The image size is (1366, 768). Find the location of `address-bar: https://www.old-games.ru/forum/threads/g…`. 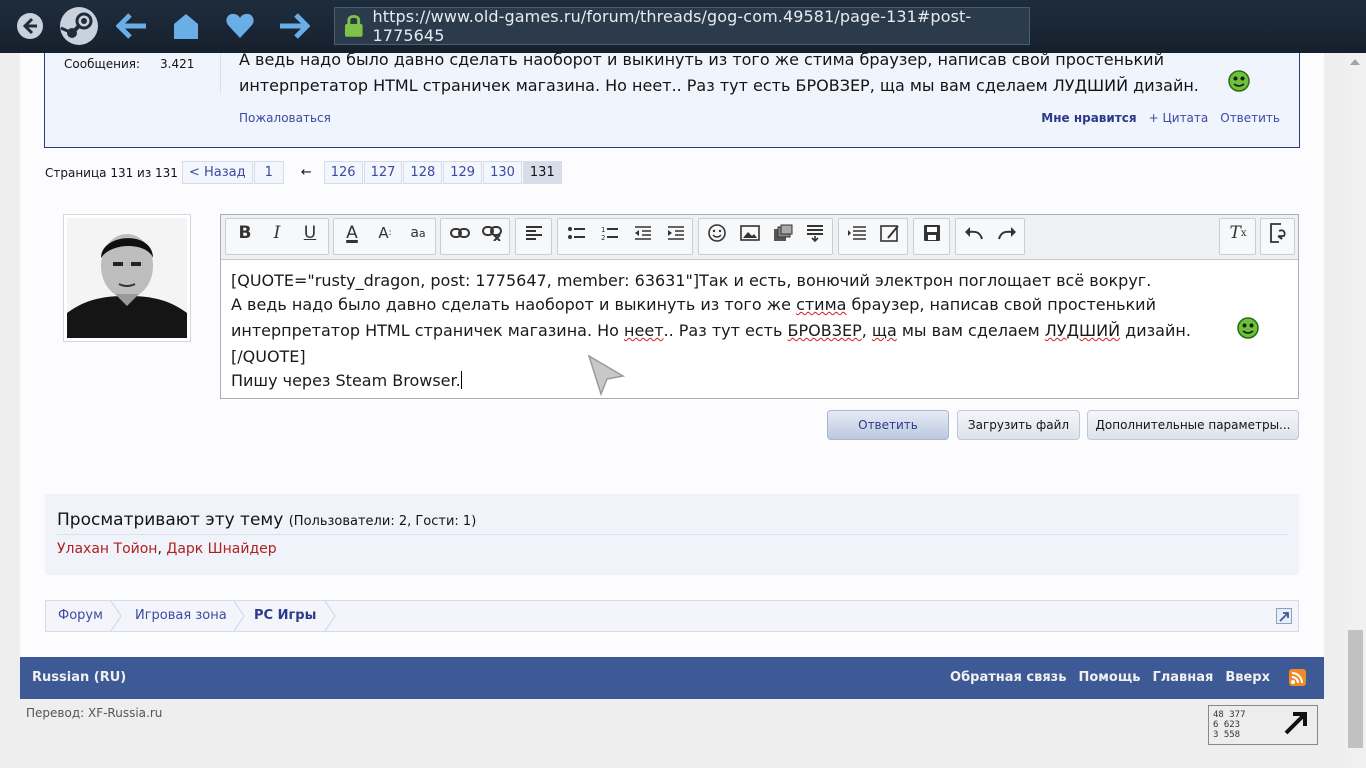

address-bar: https://www.old-games.ru/forum/threads/g… is located at coordinates (682, 26).